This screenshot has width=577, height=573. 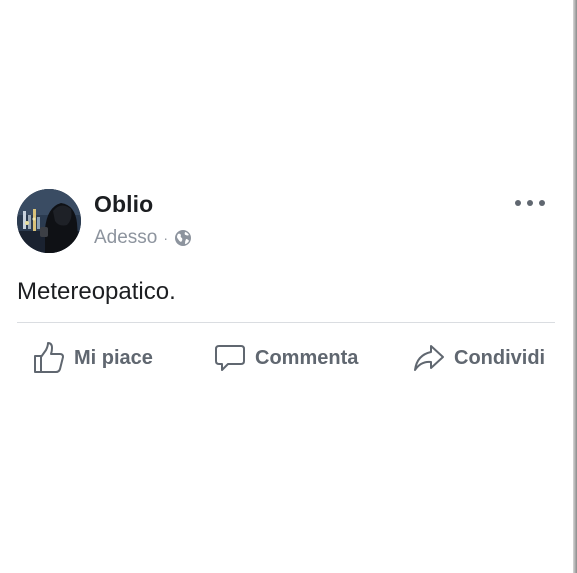 I want to click on share-label: Condividi, so click(x=500, y=357).